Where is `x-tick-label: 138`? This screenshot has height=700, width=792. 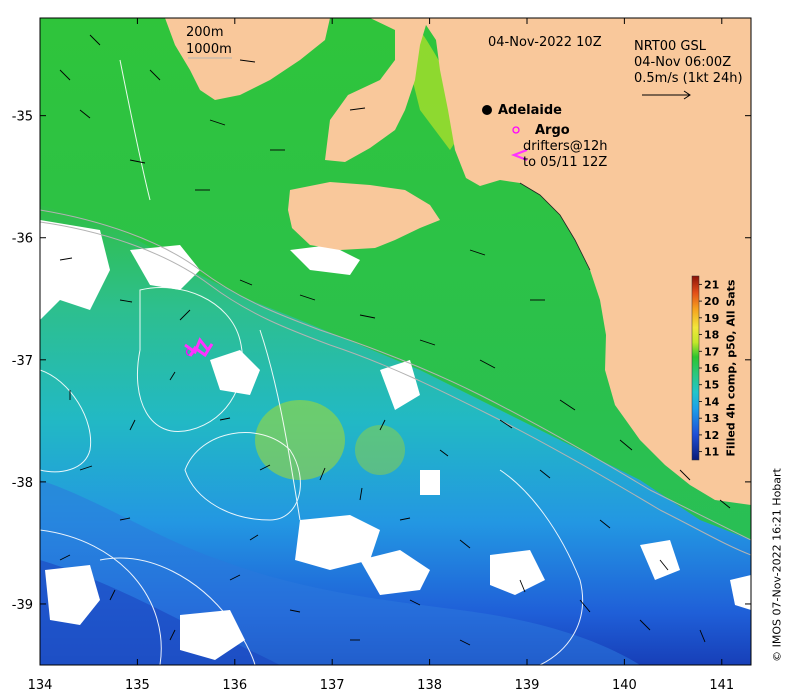 x-tick-label: 138 is located at coordinates (429, 685).